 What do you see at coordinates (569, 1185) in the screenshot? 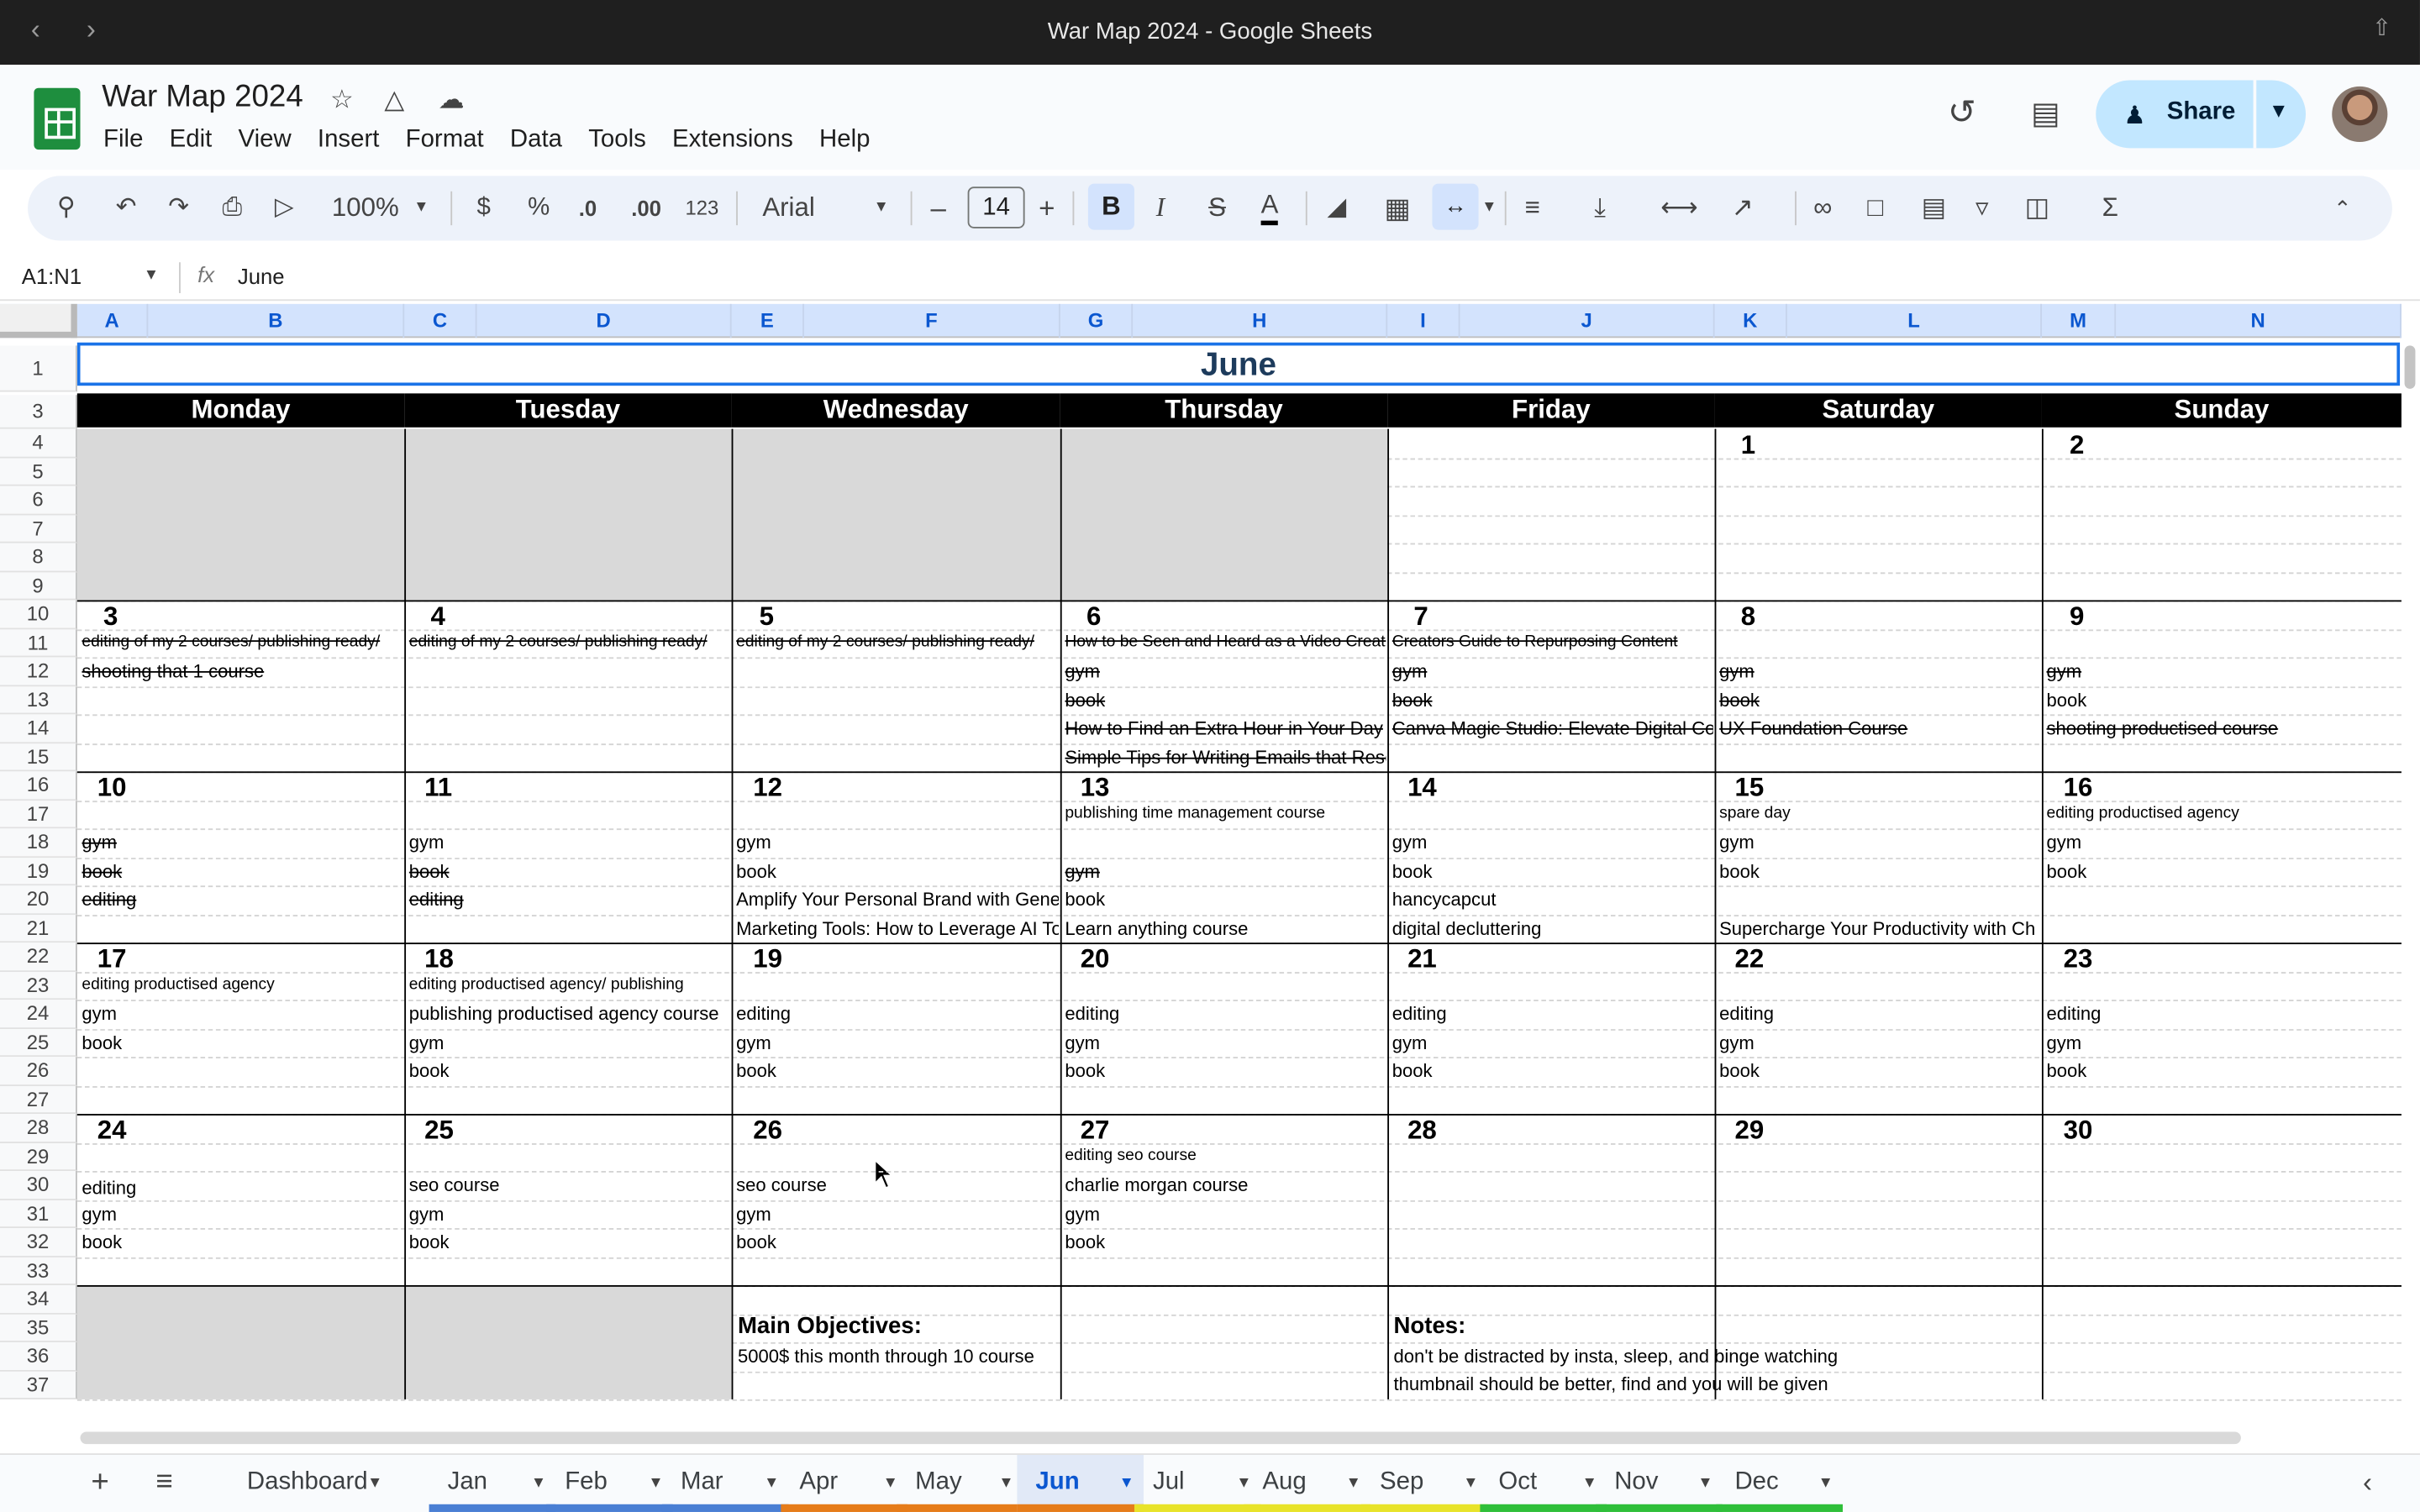
I see `calendar-entry: seo course` at bounding box center [569, 1185].